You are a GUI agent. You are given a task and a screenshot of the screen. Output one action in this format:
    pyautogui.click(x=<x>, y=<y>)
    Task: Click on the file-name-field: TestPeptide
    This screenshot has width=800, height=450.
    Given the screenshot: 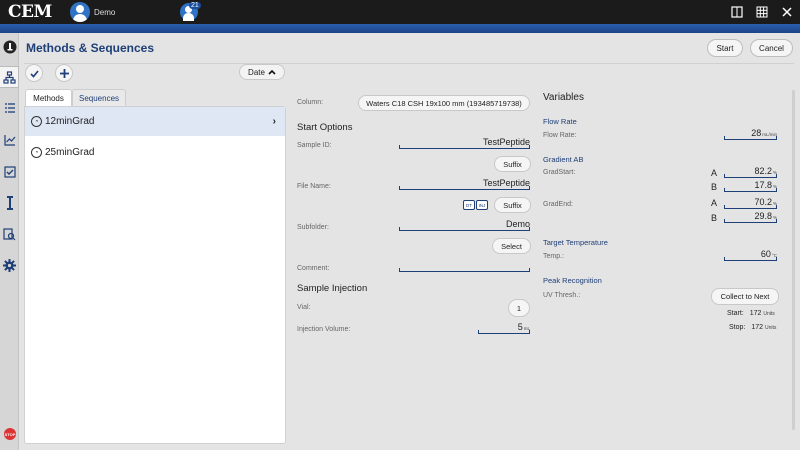 What is the action you would take?
    pyautogui.click(x=464, y=184)
    